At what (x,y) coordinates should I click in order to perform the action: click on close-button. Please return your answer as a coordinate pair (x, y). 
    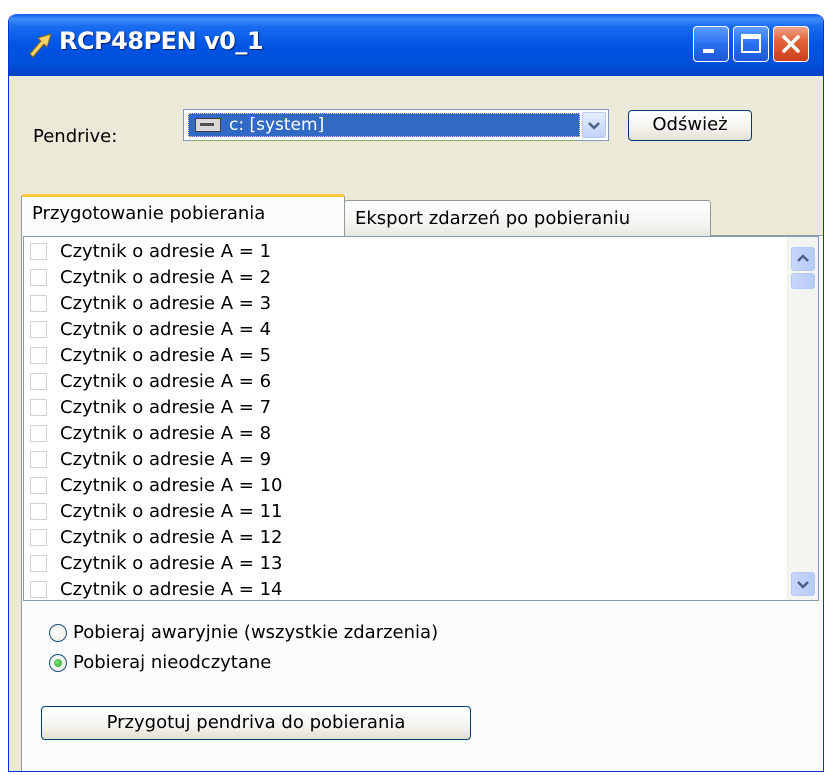
    Looking at the image, I should click on (791, 44).